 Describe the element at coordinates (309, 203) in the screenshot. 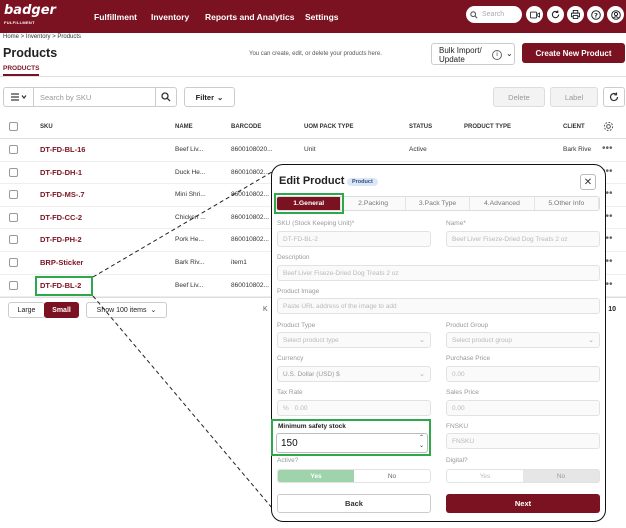

I see `general-tab-highlight` at that location.